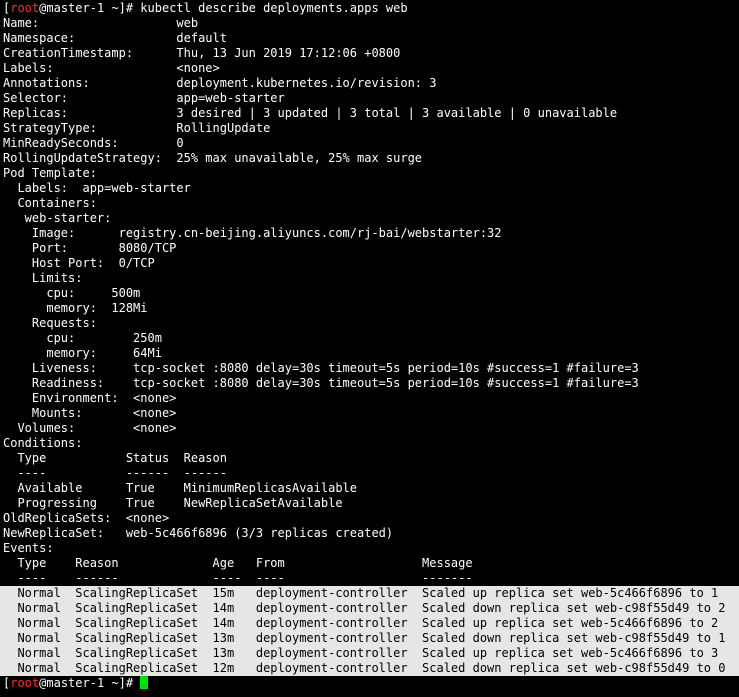 Image resolution: width=739 pixels, height=697 pixels. I want to click on output-line: Type Reason Age From Message, so click(238, 563).